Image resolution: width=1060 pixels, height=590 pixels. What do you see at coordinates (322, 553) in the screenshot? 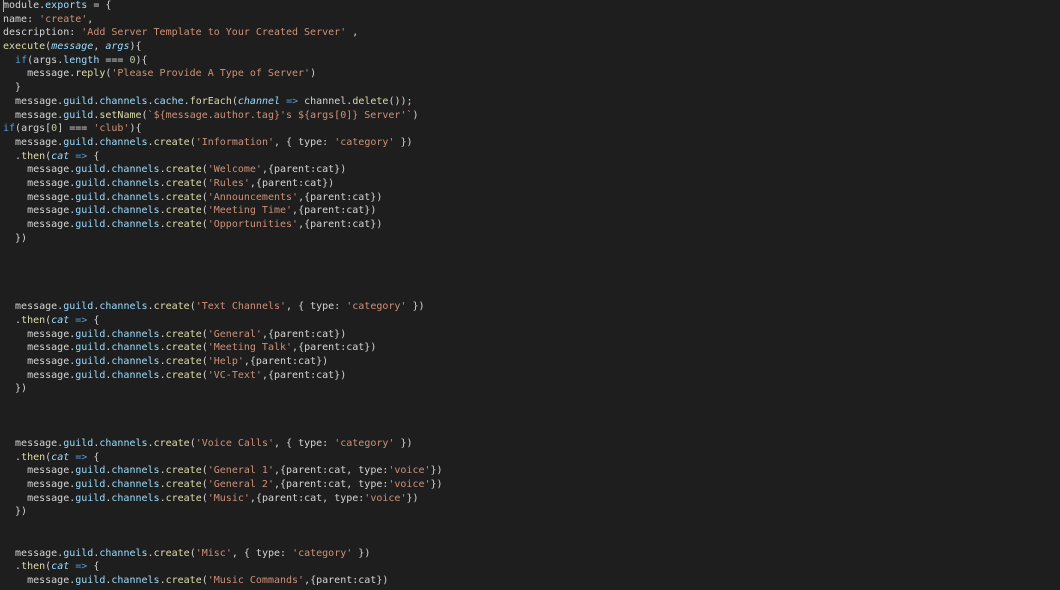
I see `code-token: 'category'` at bounding box center [322, 553].